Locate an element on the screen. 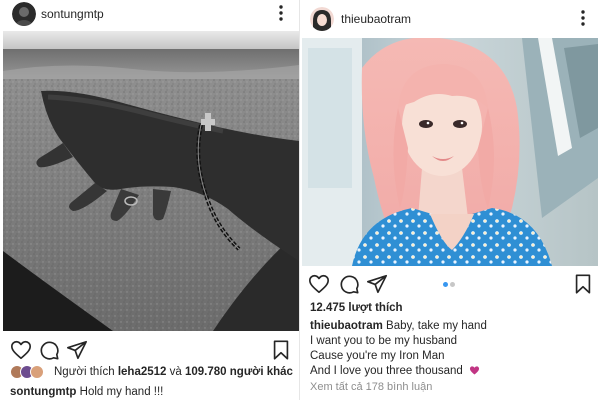  post-header: thieubaotram is located at coordinates (450, 20).